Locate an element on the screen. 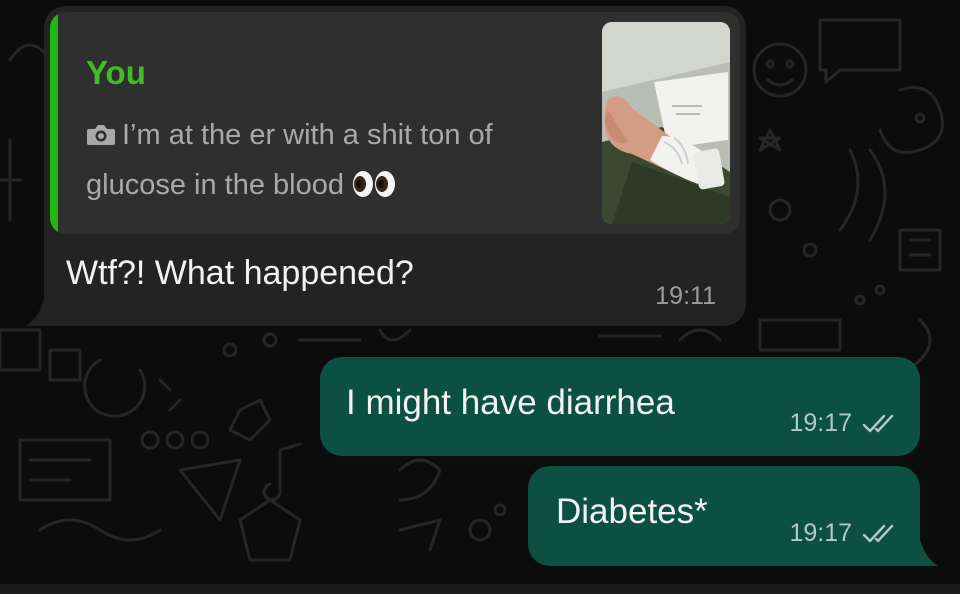  photo-image is located at coordinates (666, 123).